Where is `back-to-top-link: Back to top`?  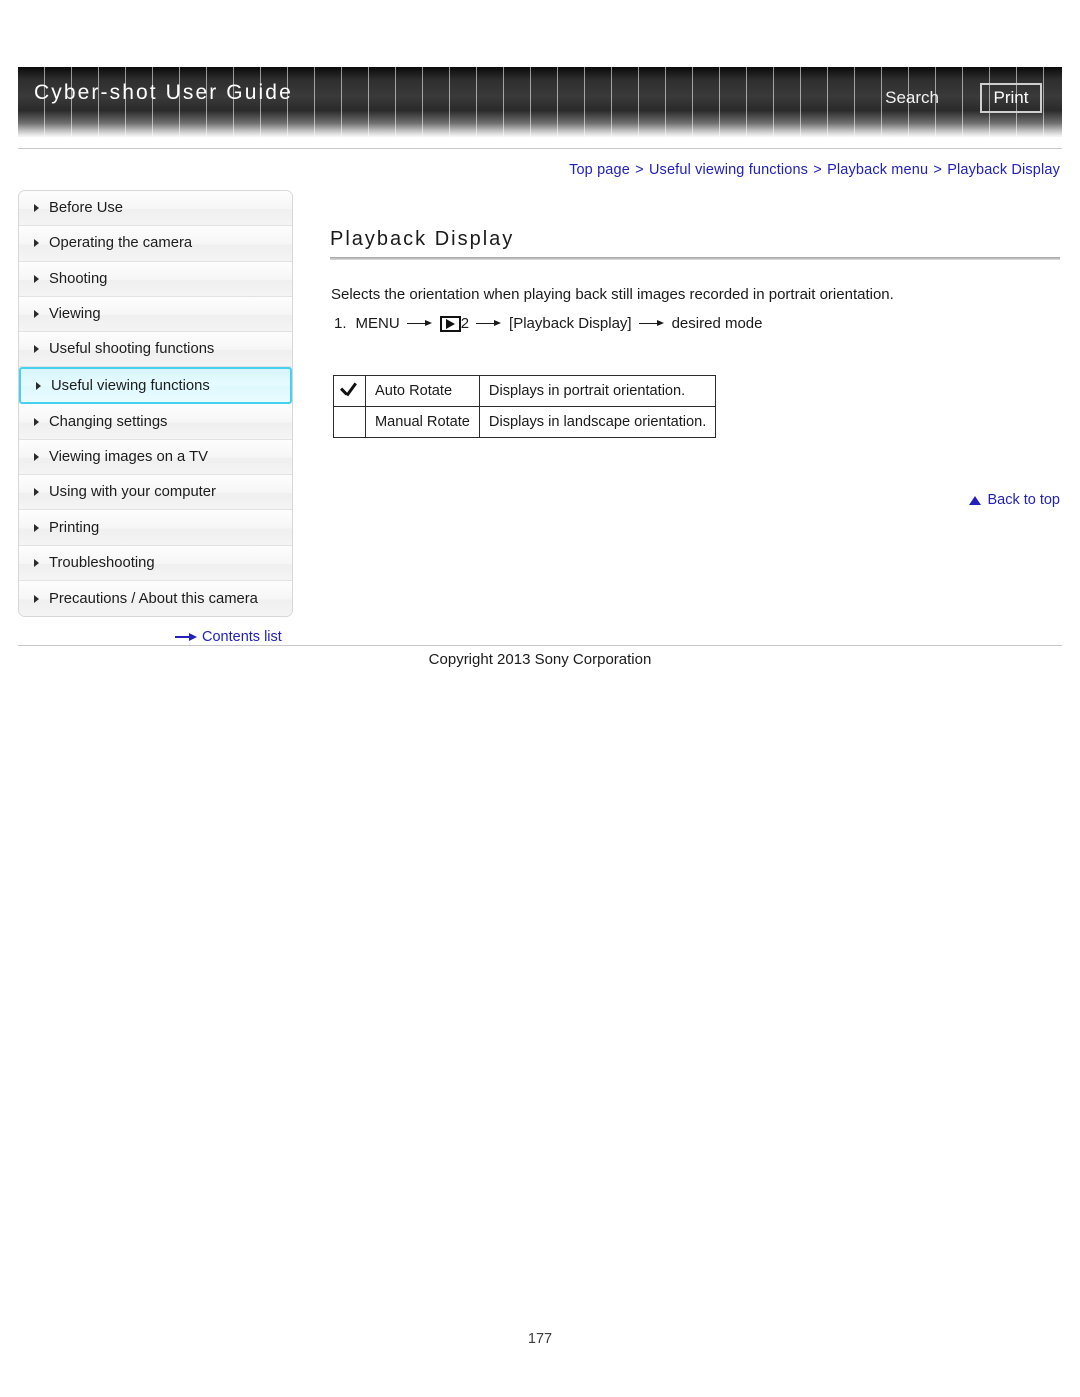 back-to-top-link: Back to top is located at coordinates (1014, 500).